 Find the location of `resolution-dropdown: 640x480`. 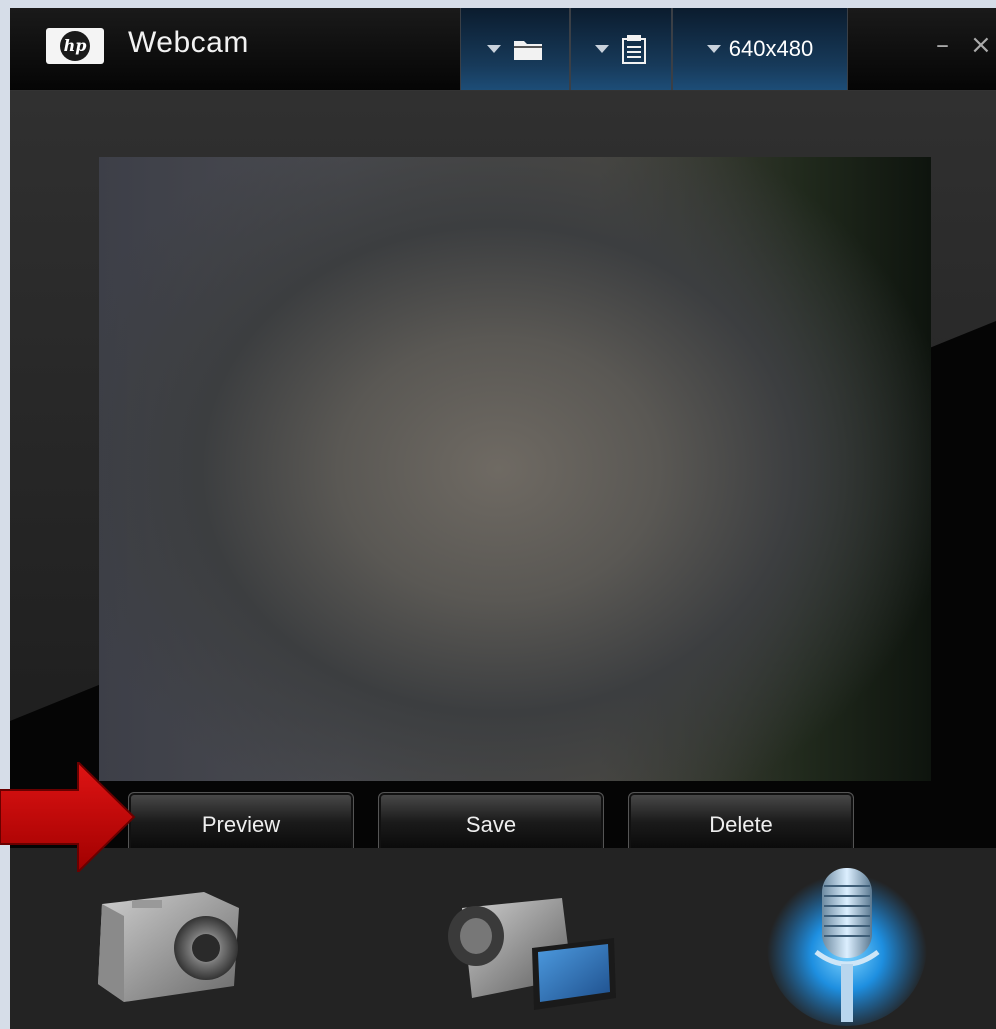

resolution-dropdown: 640x480 is located at coordinates (760, 49).